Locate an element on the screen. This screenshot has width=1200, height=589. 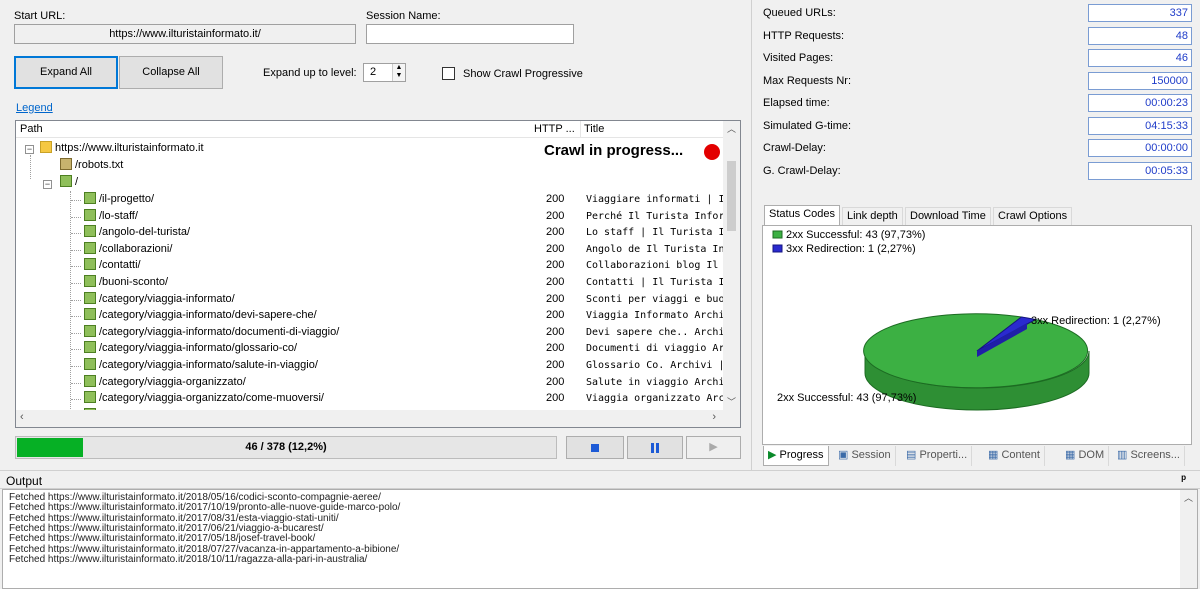
tree-row: /category/viaggia-organizzato/ is located at coordinates (165, 382).